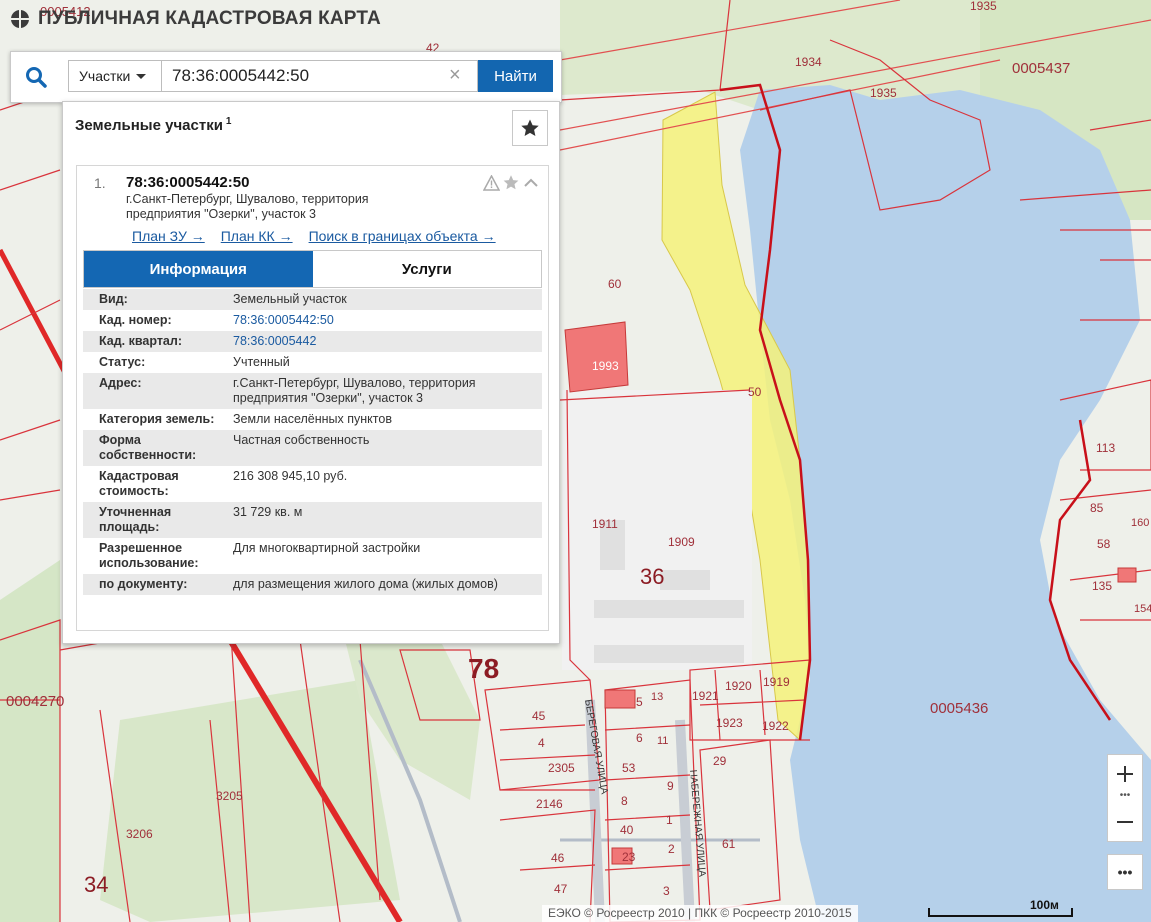 Image resolution: width=1151 pixels, height=922 pixels. Describe the element at coordinates (530, 128) in the screenshot. I see `favorites-button` at that location.